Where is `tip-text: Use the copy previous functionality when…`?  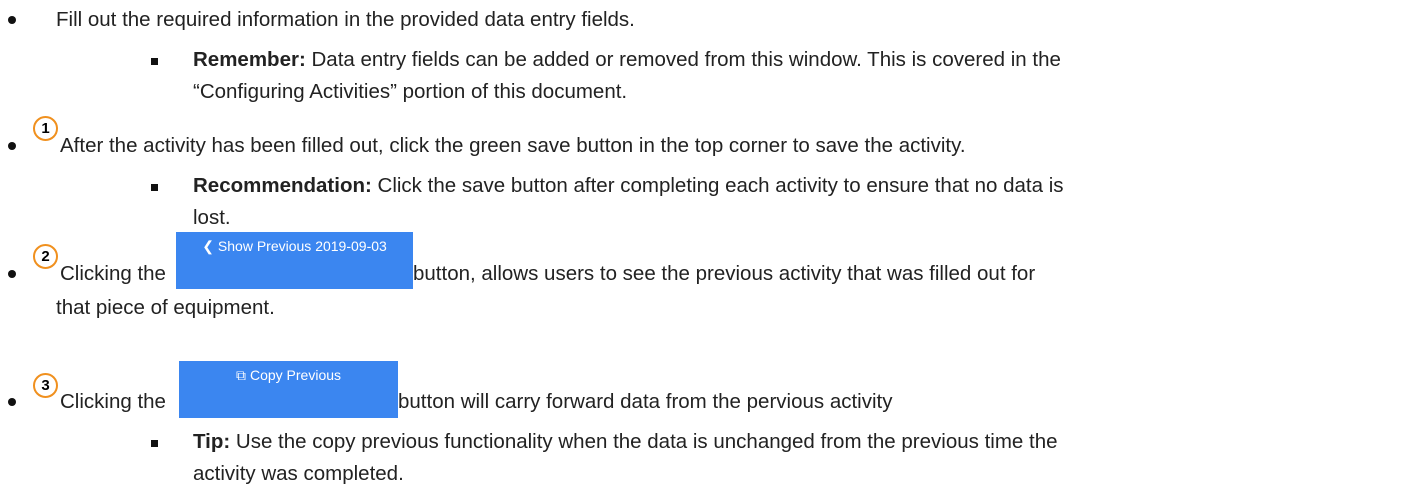
tip-text: Use the copy previous functionality when… is located at coordinates (644, 441).